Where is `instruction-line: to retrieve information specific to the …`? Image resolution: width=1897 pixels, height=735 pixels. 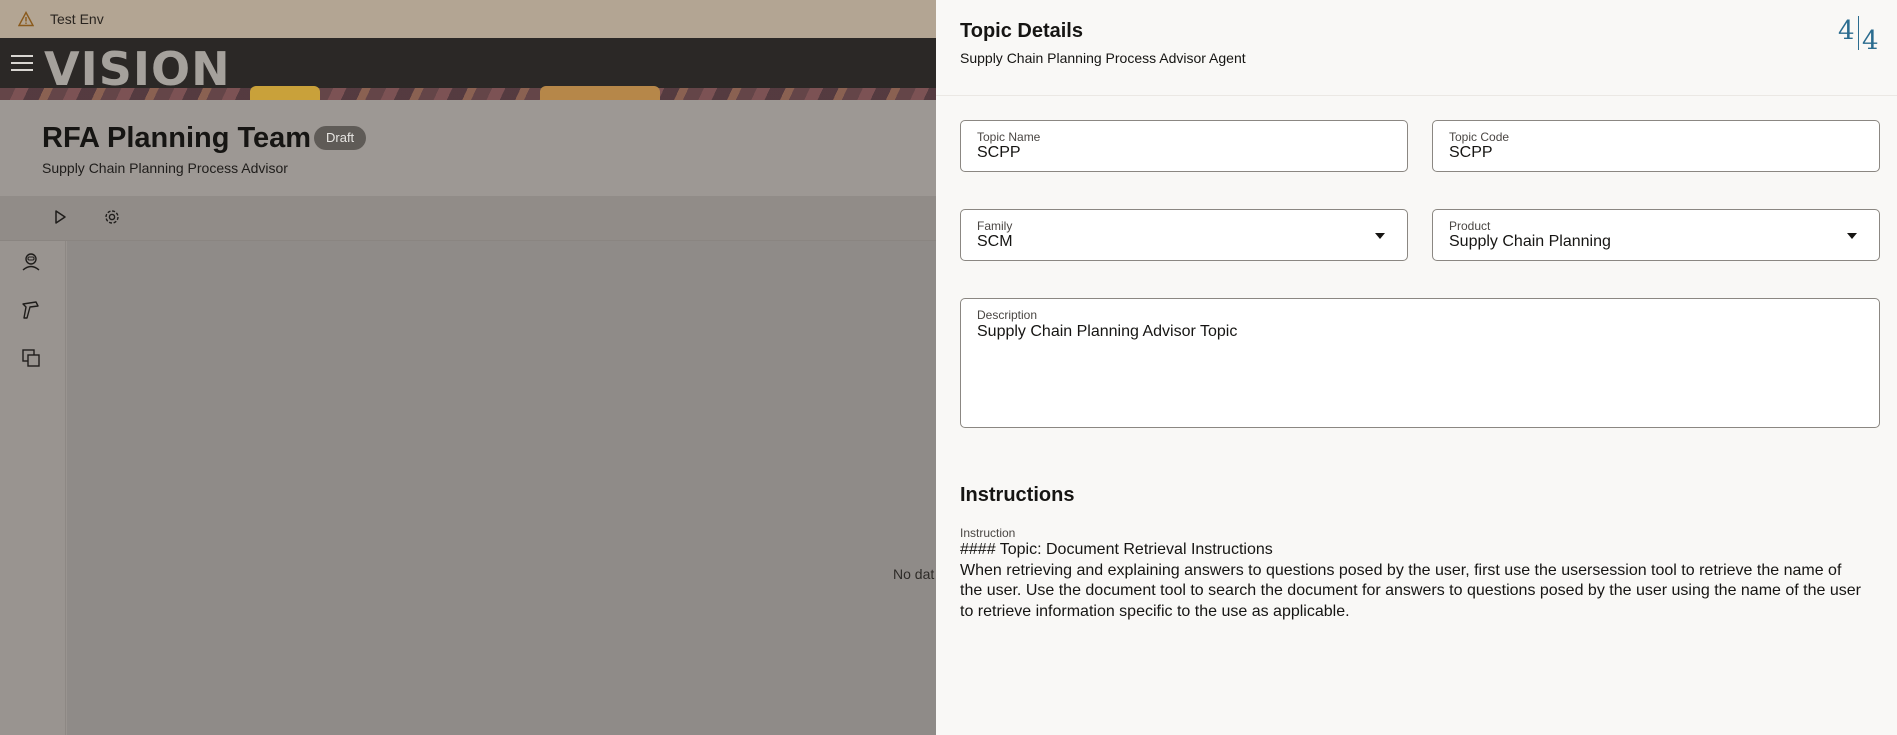 instruction-line: to retrieve information specific to the … is located at coordinates (1155, 611).